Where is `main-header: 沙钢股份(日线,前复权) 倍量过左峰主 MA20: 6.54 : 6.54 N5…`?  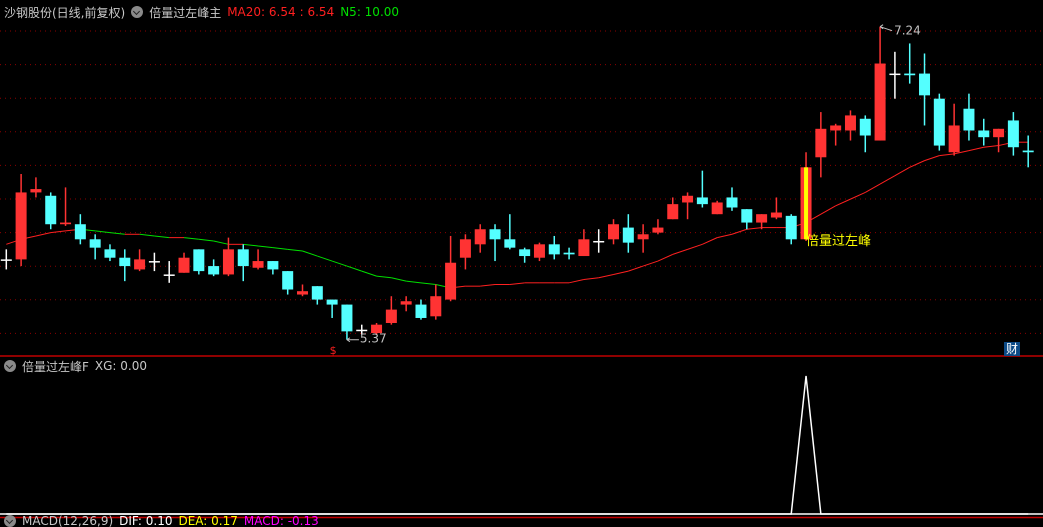
main-header: 沙钢股份(日线,前复权) 倍量过左峰主 MA20: 6.54 : 6.54 N5… is located at coordinates (201, 12).